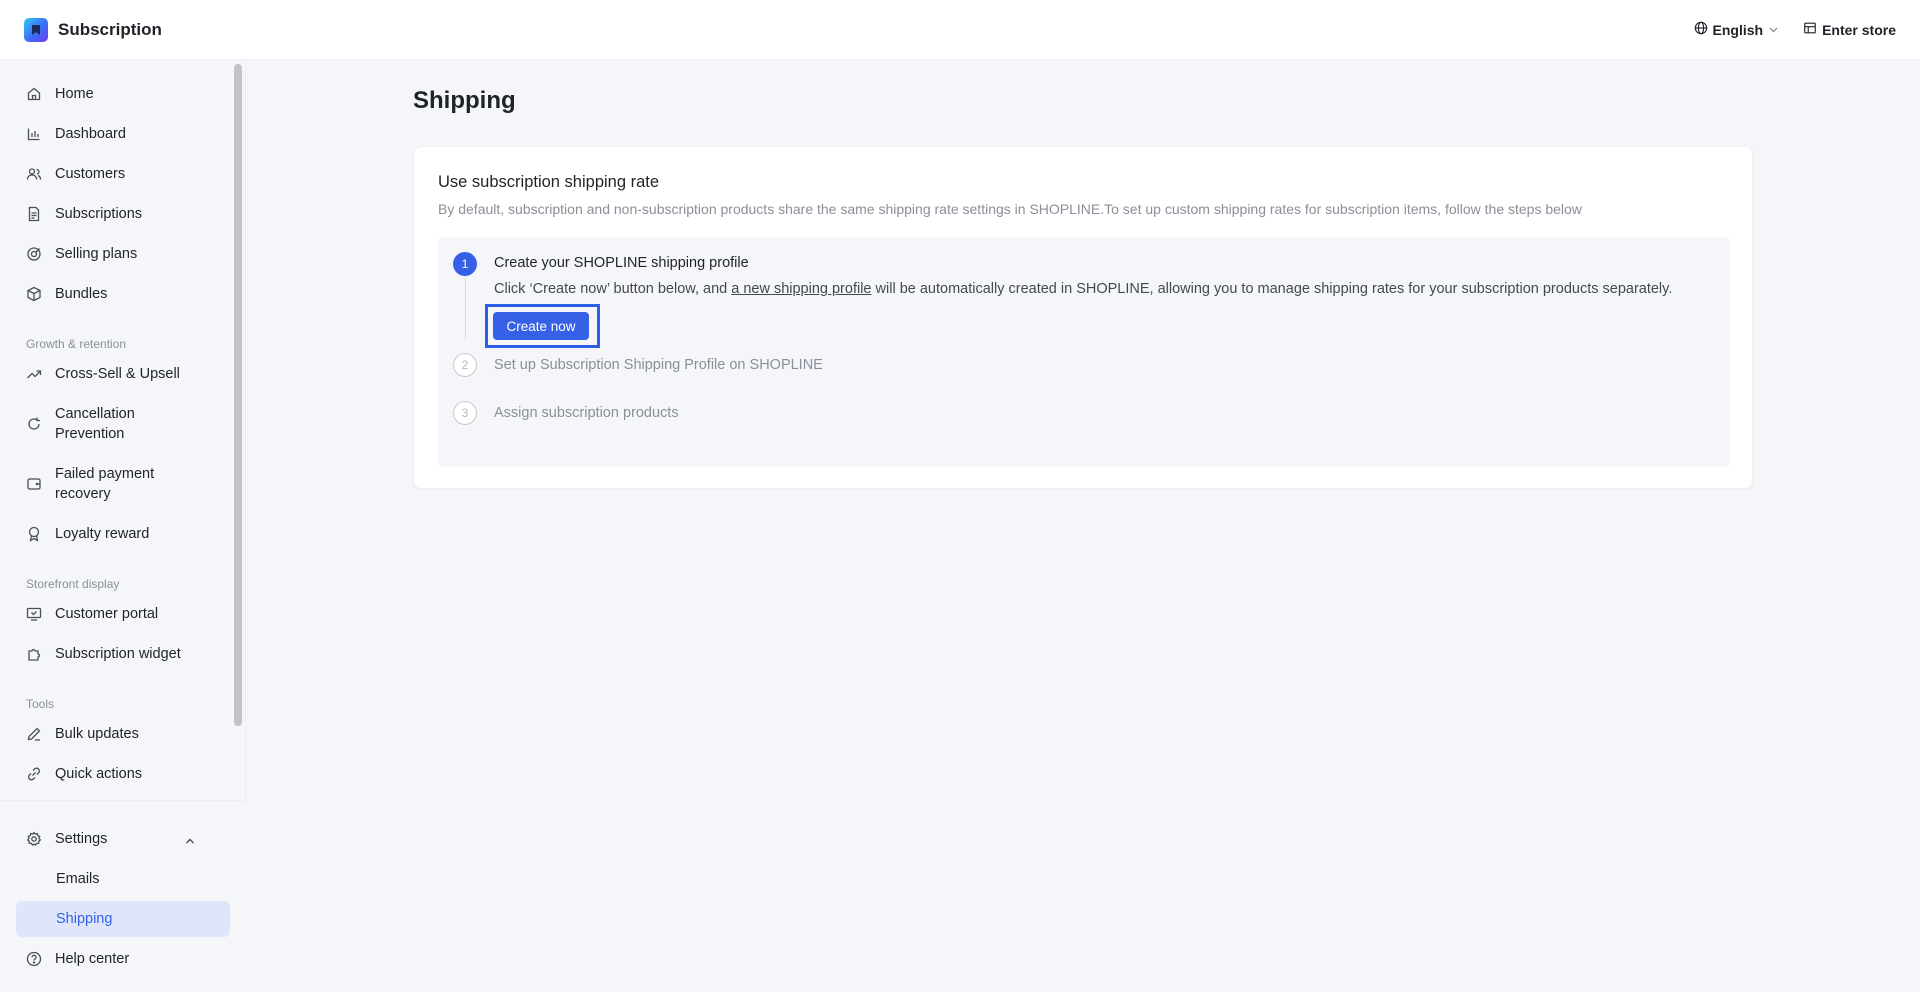 This screenshot has width=1920, height=992. I want to click on globe-icon, so click(1701, 29).